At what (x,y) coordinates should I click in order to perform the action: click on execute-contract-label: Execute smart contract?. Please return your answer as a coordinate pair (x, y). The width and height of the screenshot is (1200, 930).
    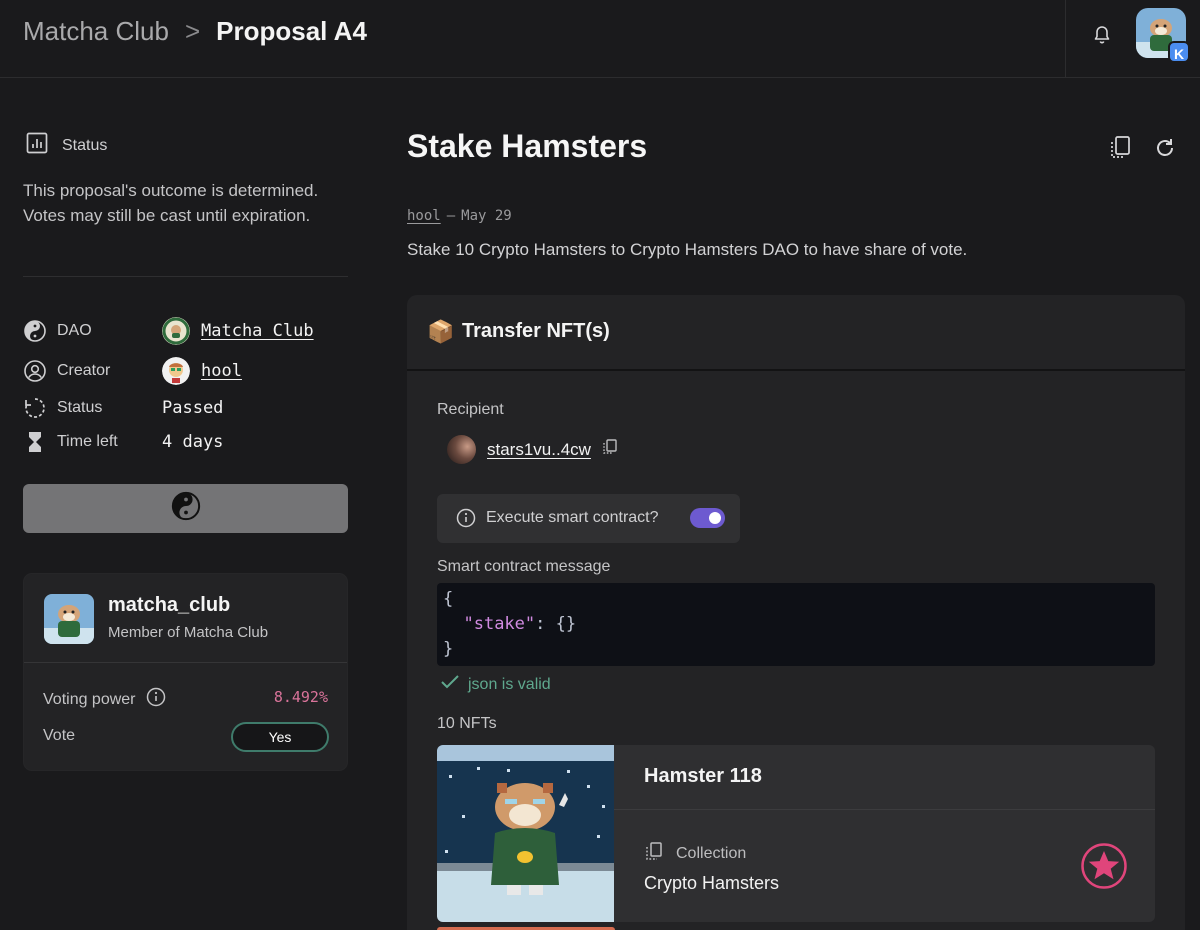
    Looking at the image, I should click on (572, 517).